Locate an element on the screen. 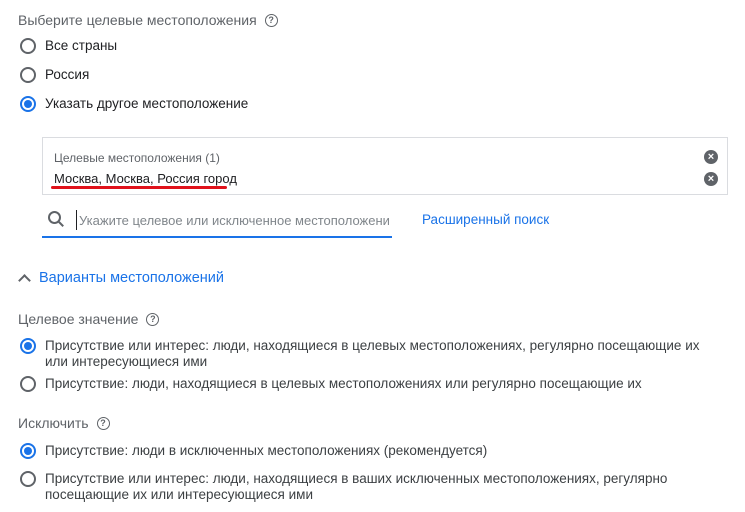 The image size is (745, 512). radio-label: Указать другое местоположение is located at coordinates (147, 103).